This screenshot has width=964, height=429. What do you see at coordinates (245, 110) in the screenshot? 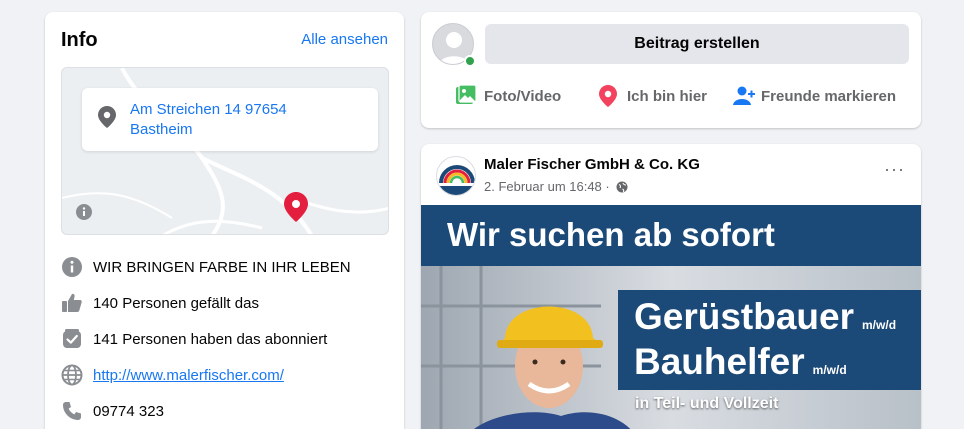
I see `address-street: Am Streichen 14 97654` at bounding box center [245, 110].